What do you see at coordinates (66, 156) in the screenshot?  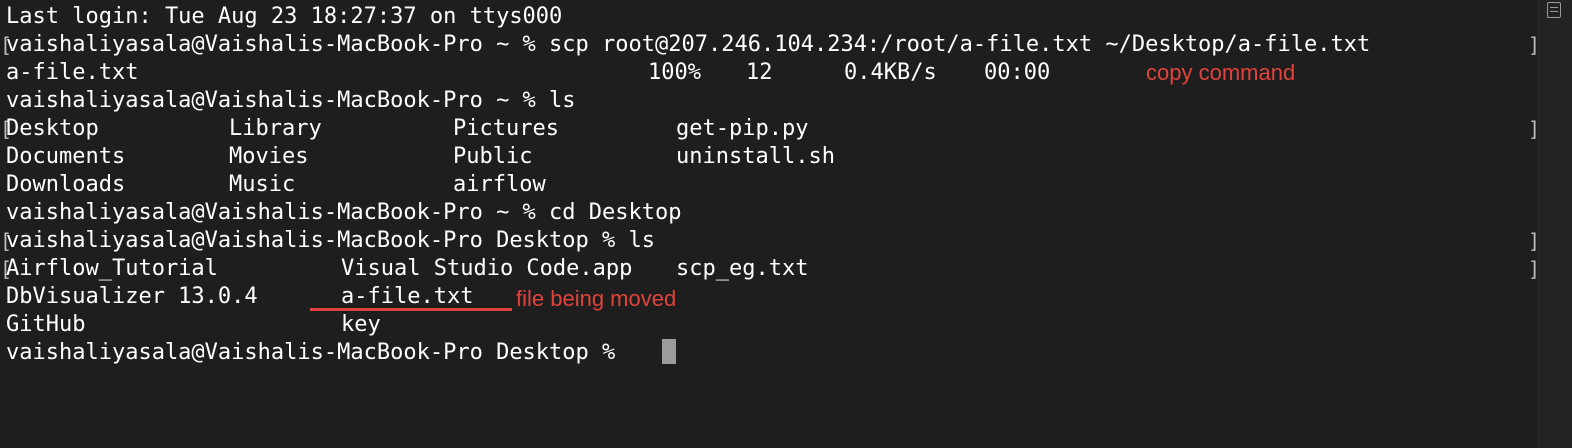 I see `ls-entry: Documents` at bounding box center [66, 156].